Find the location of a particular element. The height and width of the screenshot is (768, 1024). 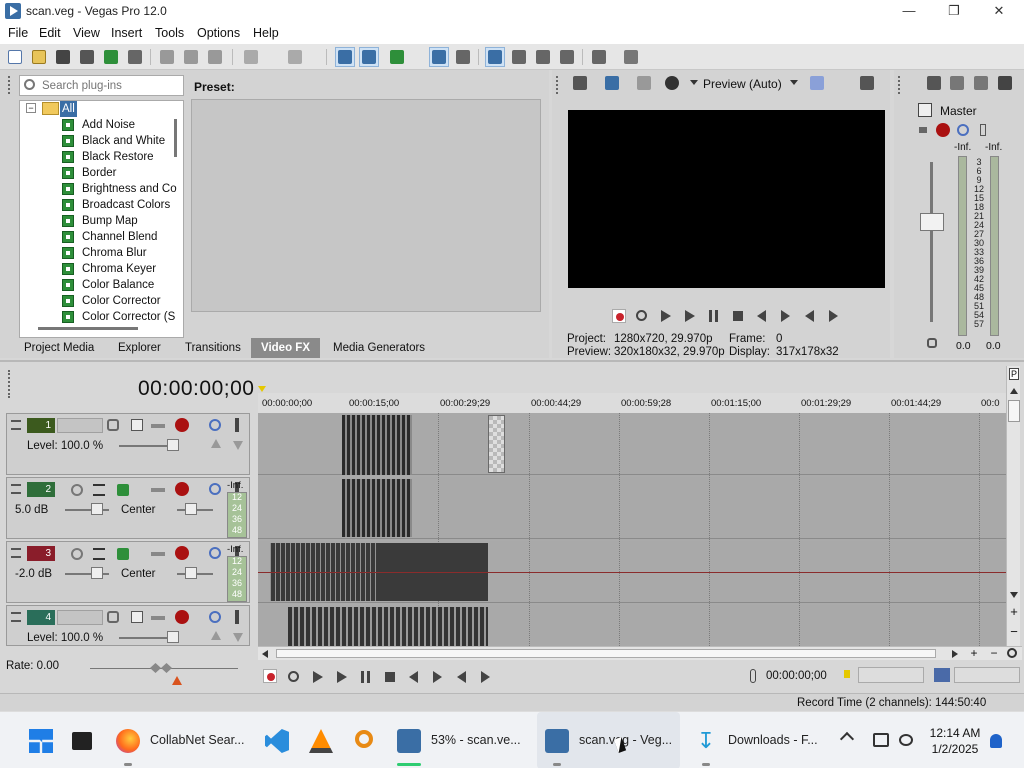

plugin-list-item: Border is located at coordinates (121, 173).